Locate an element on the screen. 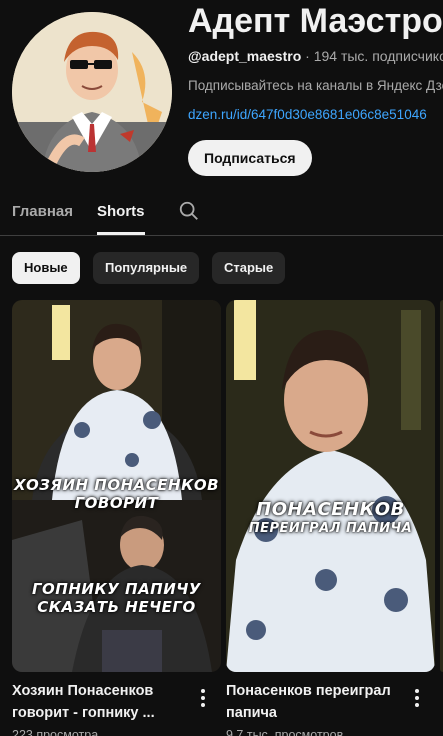 The image size is (443, 736). channel-avatar is located at coordinates (92, 92).